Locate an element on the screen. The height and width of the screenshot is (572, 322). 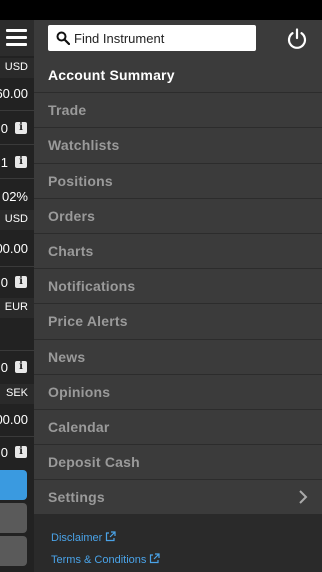
search-icon is located at coordinates (63, 38).